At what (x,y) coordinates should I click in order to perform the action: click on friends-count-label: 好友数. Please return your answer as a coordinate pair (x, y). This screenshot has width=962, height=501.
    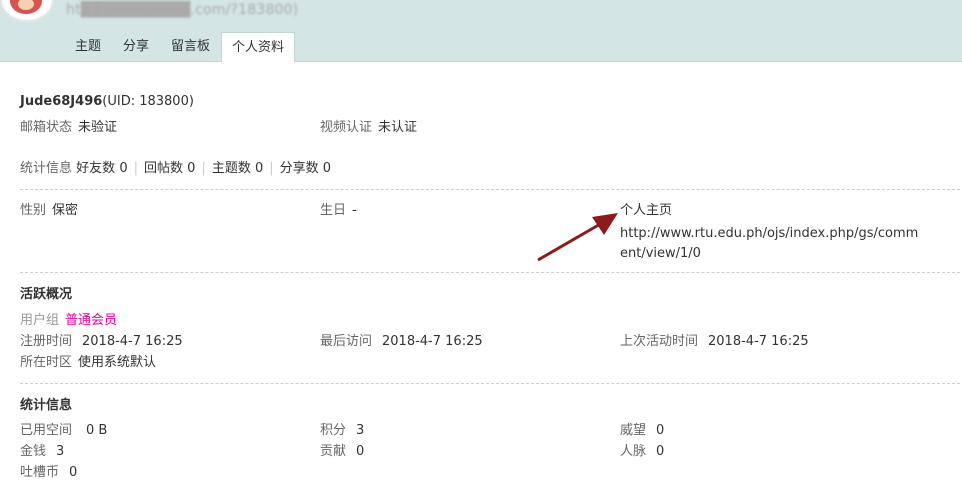
    Looking at the image, I should click on (96, 168).